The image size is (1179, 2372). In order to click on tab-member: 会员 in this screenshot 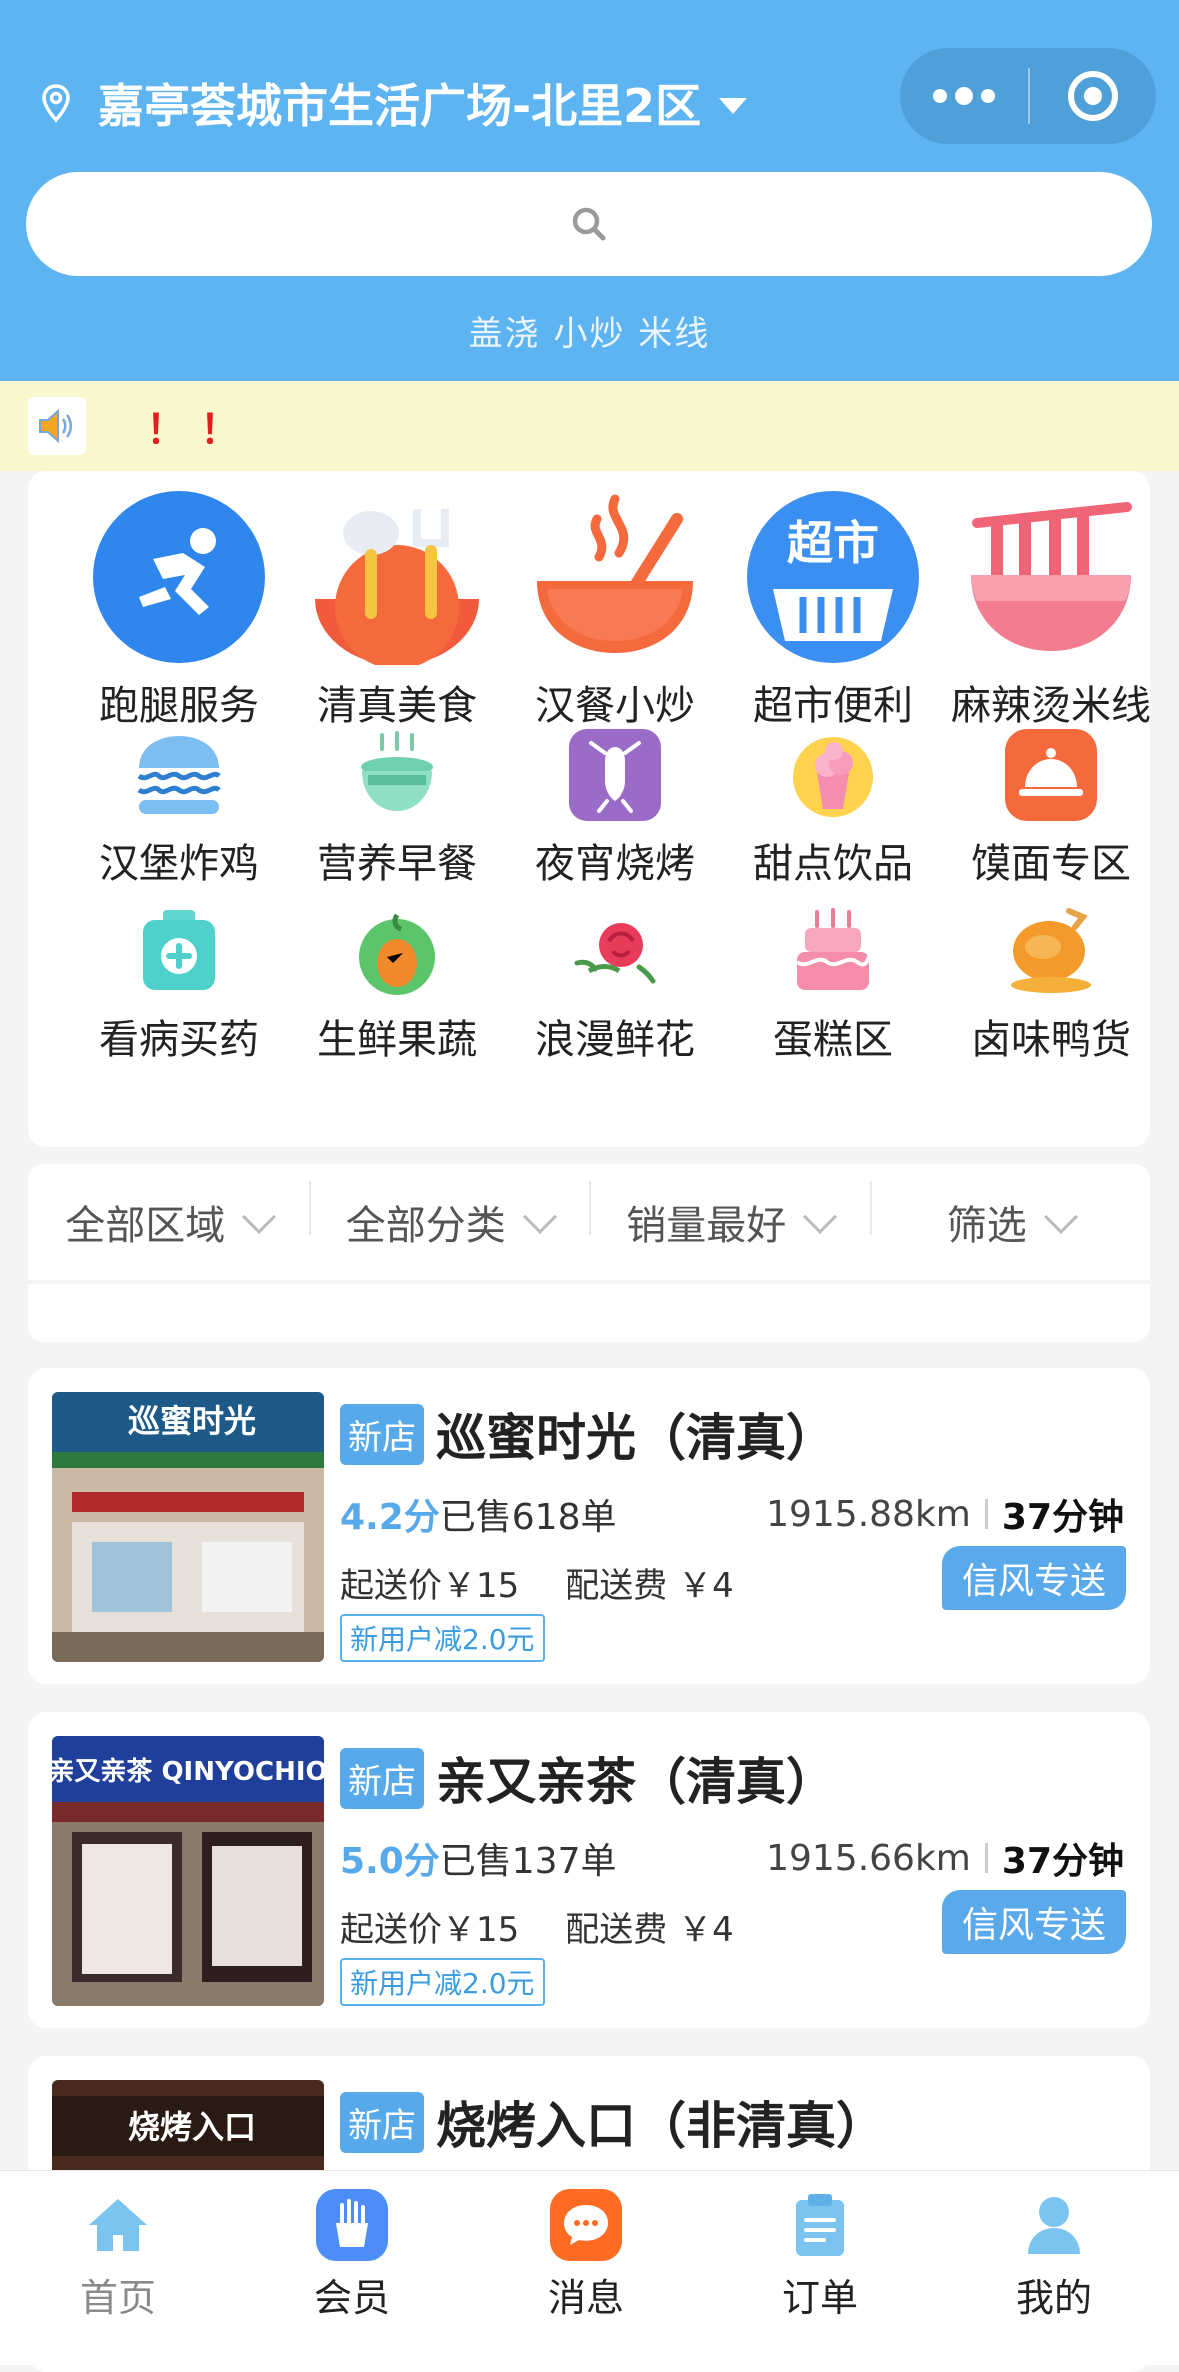, I will do `click(352, 2255)`.